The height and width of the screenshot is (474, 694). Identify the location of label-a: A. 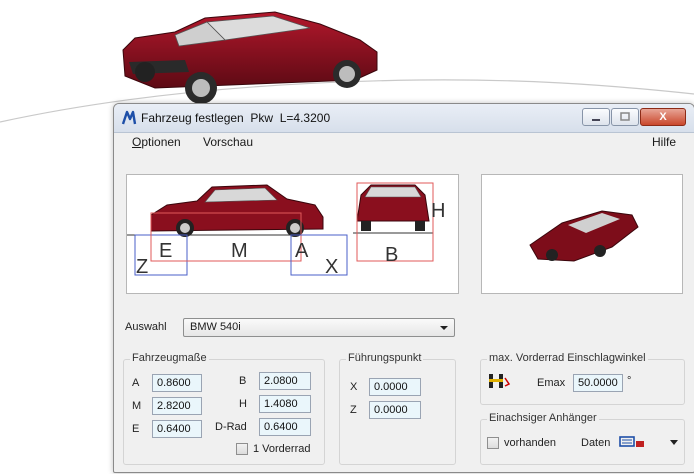
(302, 251).